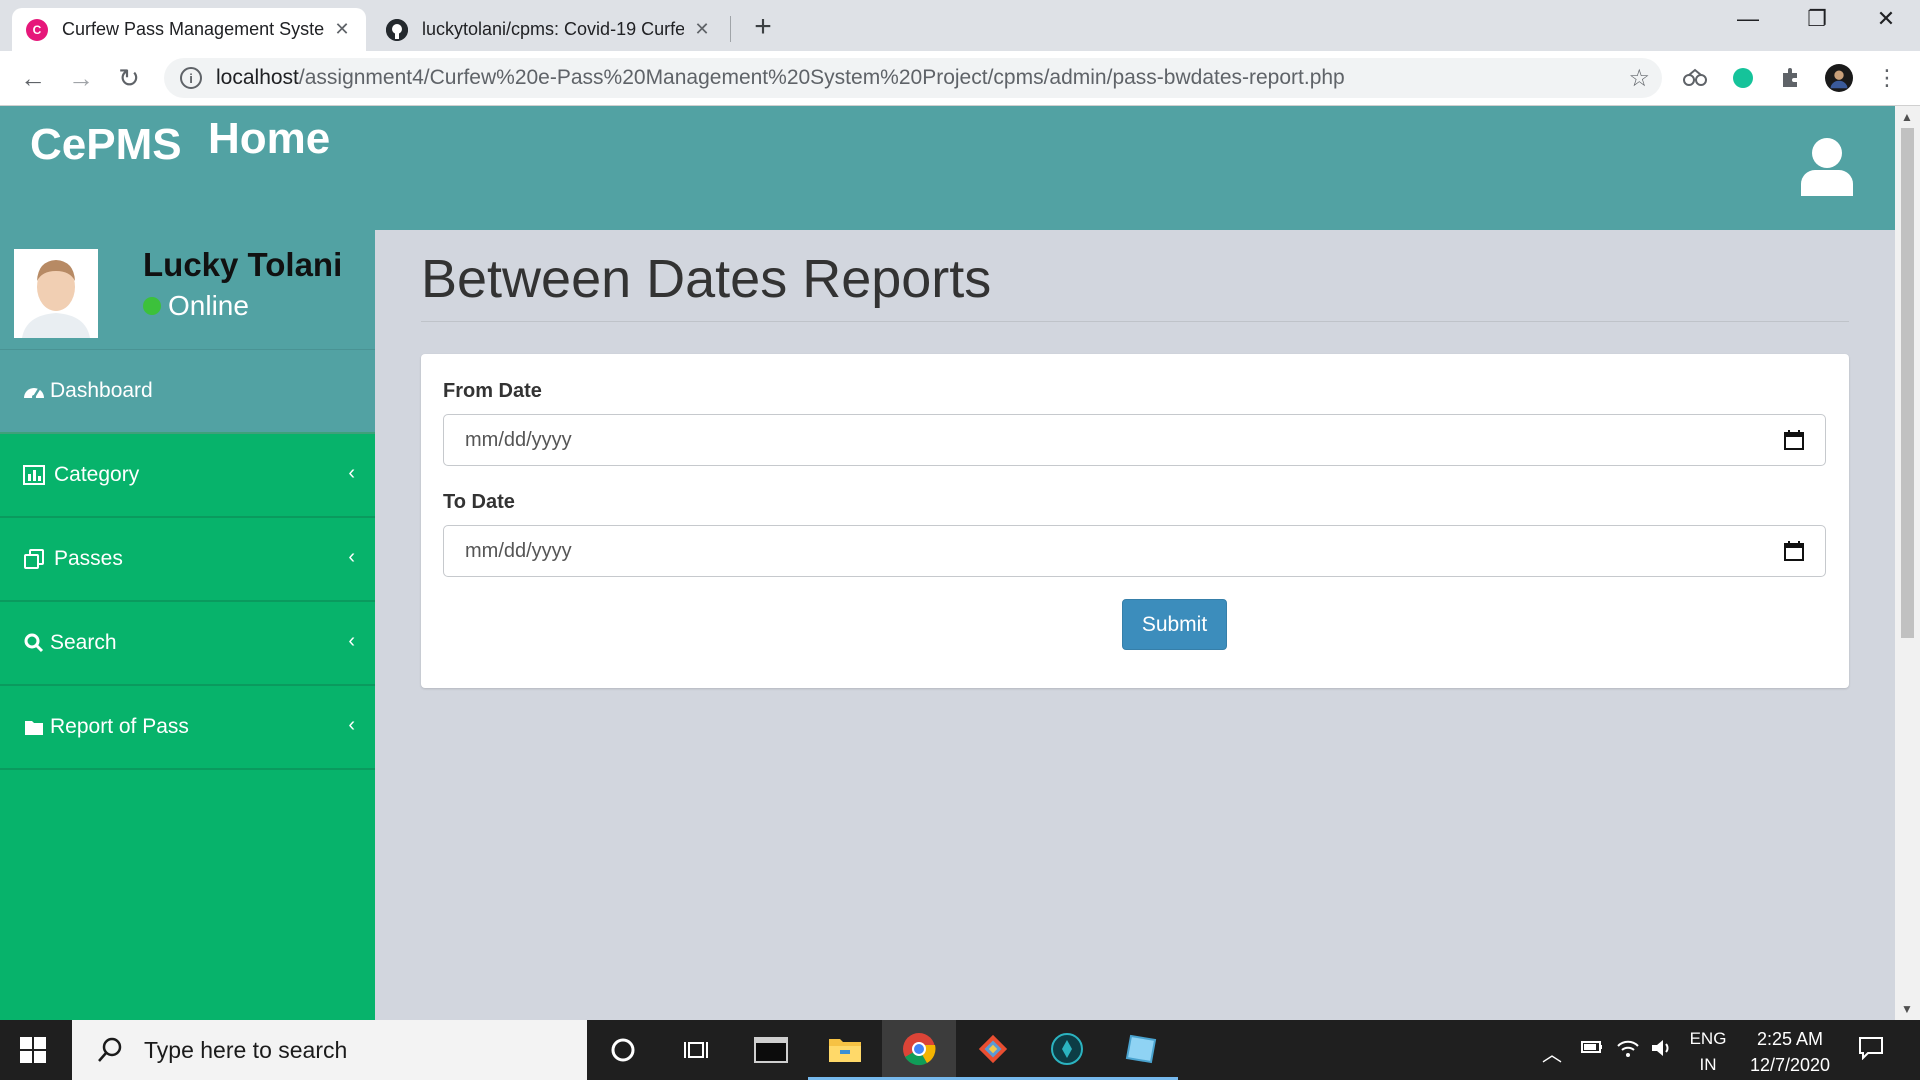 The height and width of the screenshot is (1080, 1920). Describe the element at coordinates (1907, 383) in the screenshot. I see `scrollbar-thumb` at that location.